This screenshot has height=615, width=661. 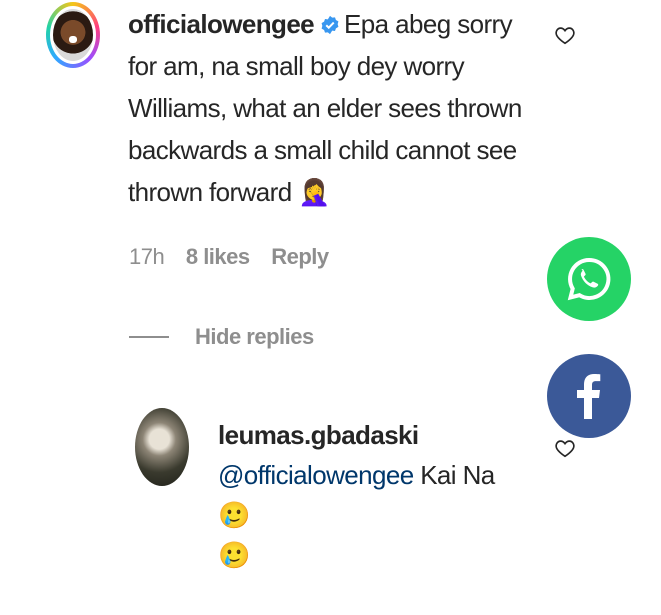 What do you see at coordinates (147, 256) in the screenshot?
I see `comment-time: 17h` at bounding box center [147, 256].